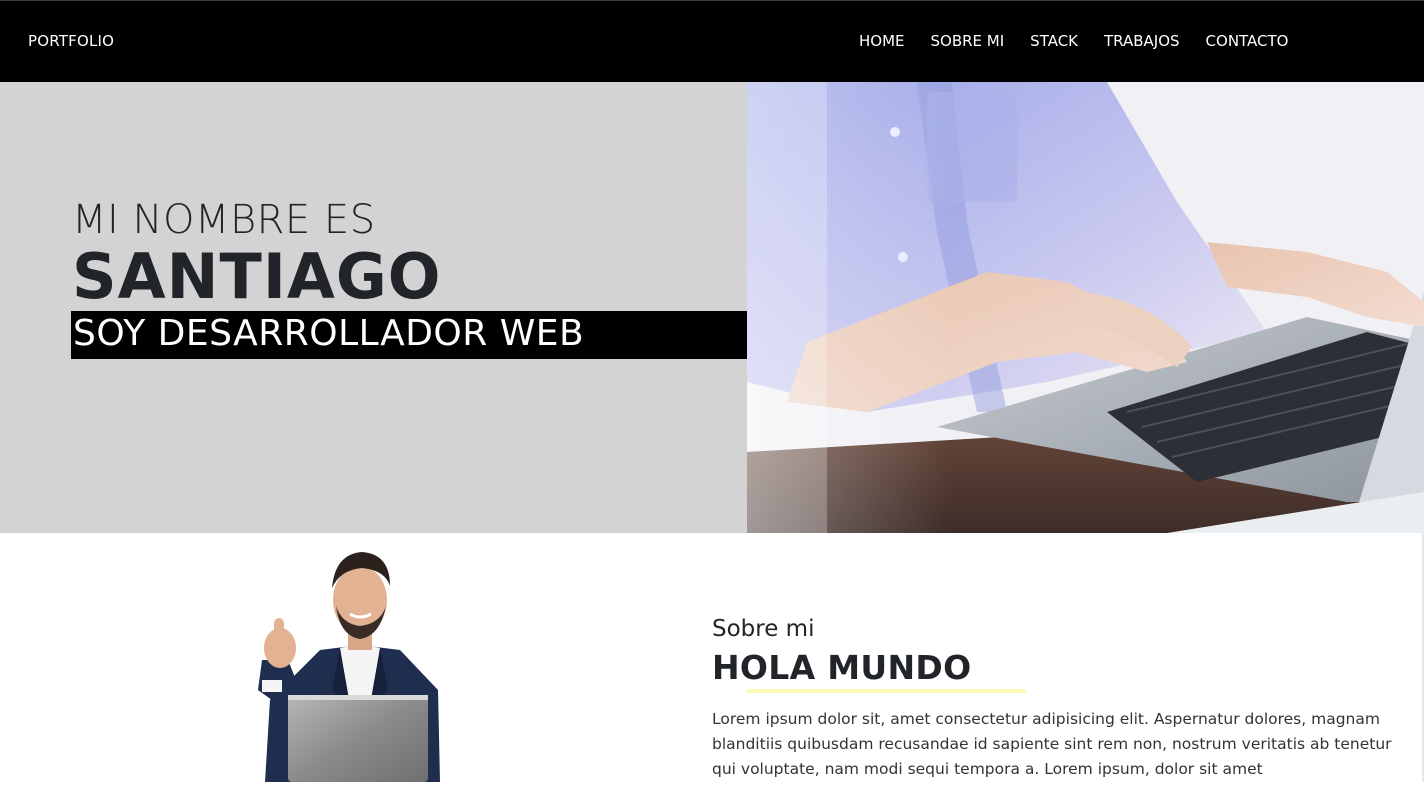  I want to click on man-with-laptop-illustration, so click(349, 667).